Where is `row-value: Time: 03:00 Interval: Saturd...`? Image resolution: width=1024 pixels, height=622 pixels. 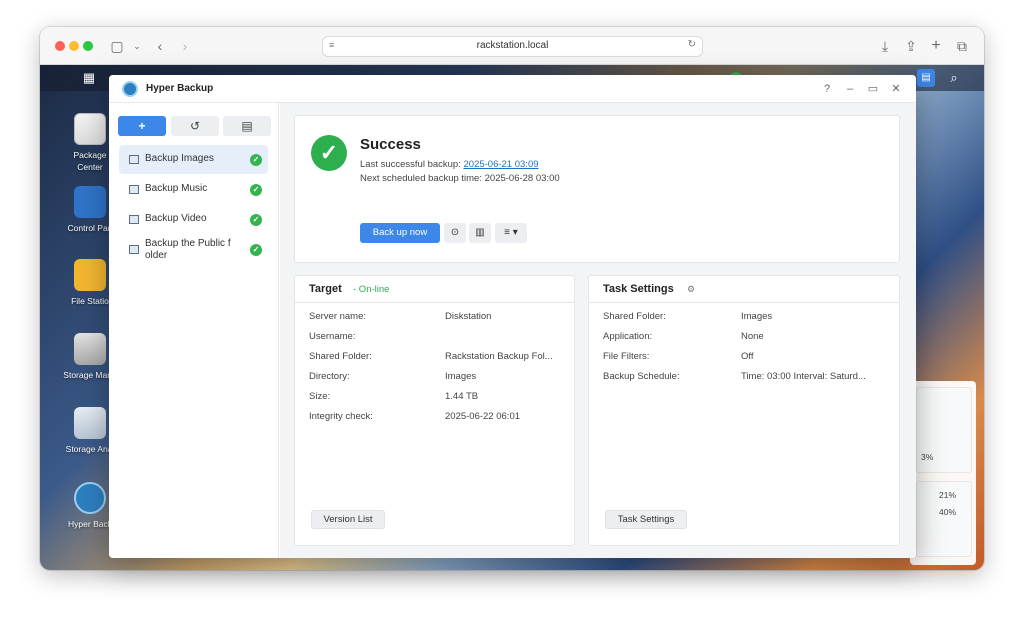 row-value: Time: 03:00 Interval: Saturd... is located at coordinates (803, 376).